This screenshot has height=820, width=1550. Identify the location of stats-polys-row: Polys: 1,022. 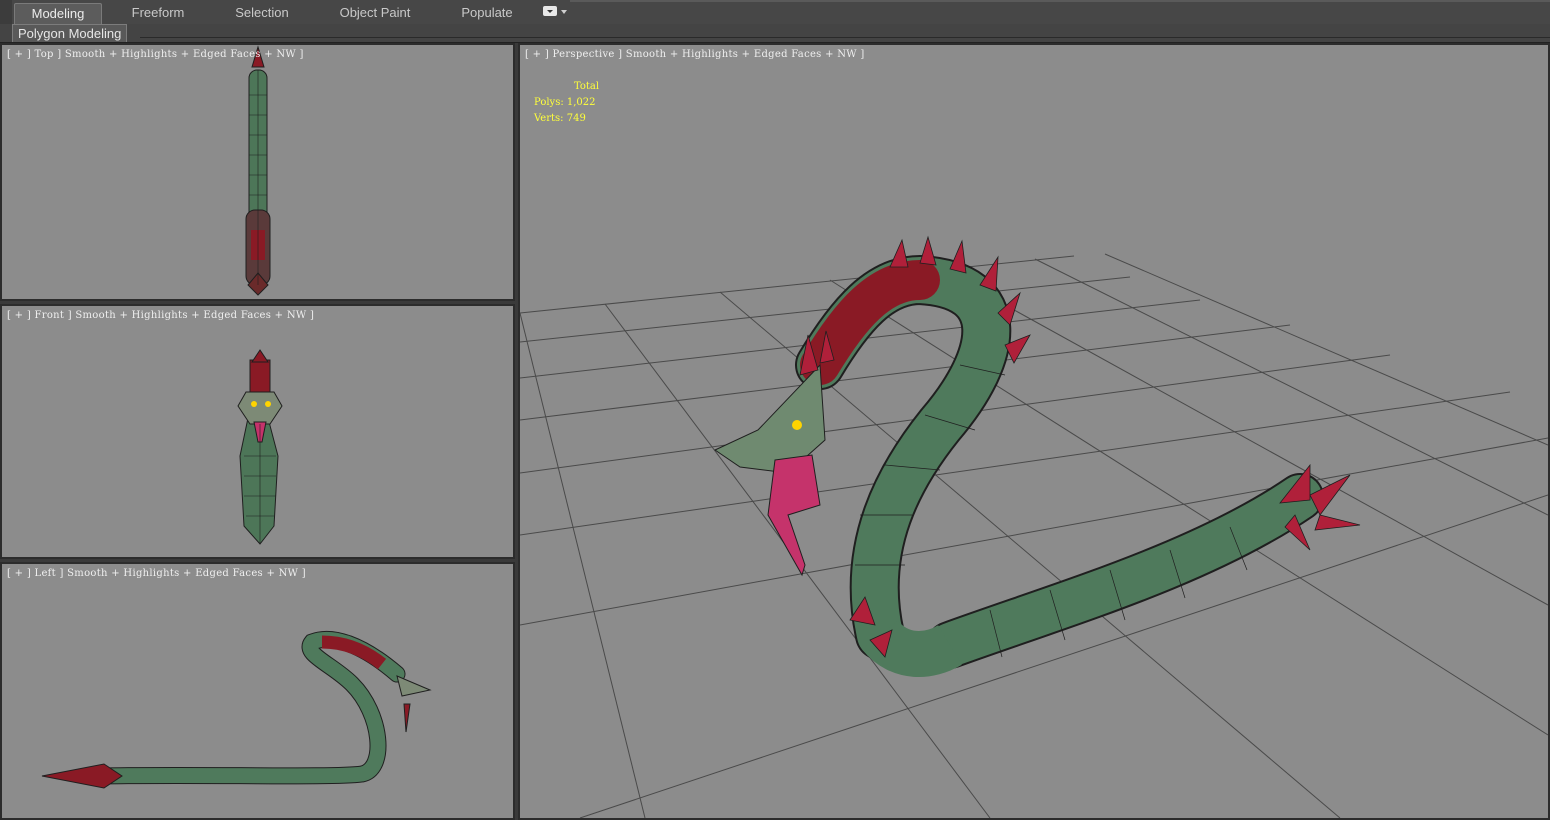
(566, 103).